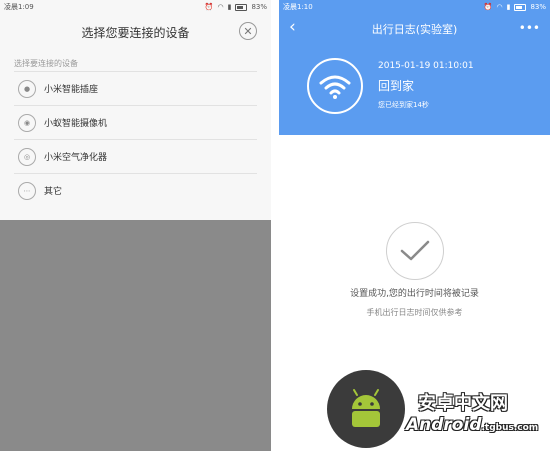  Describe the element at coordinates (135, 122) in the screenshot. I see `device-item-camera: ◉ 小蚁智能摄像机` at that location.